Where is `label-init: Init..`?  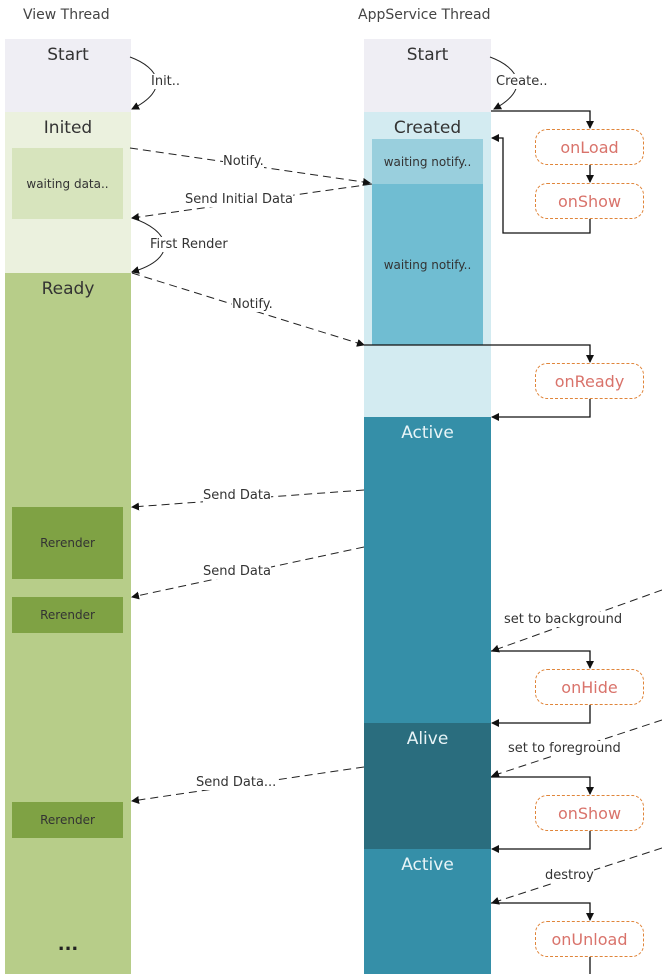
label-init: Init.. is located at coordinates (166, 81).